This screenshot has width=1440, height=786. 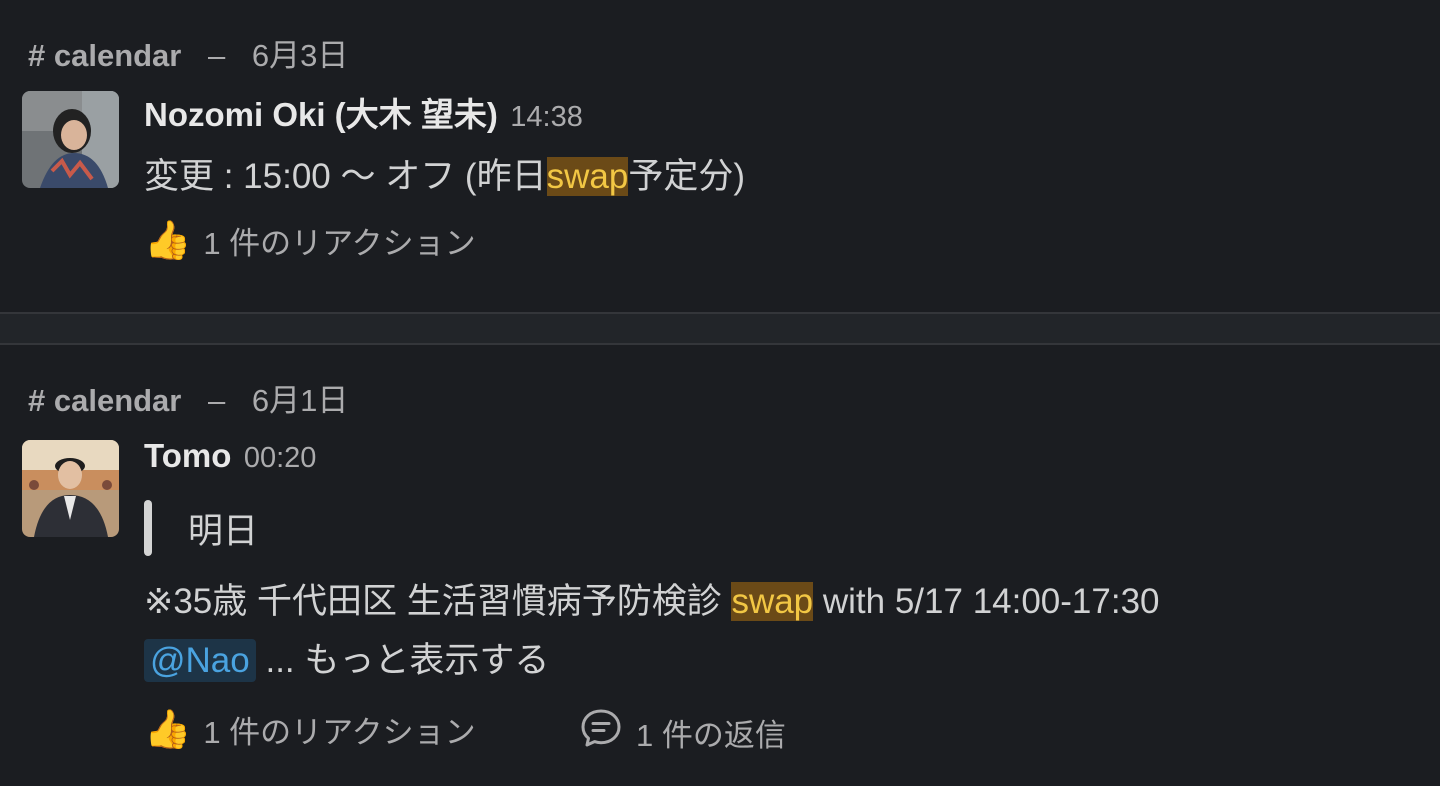 I want to click on message-header: Tomo 00:20, so click(x=230, y=456).